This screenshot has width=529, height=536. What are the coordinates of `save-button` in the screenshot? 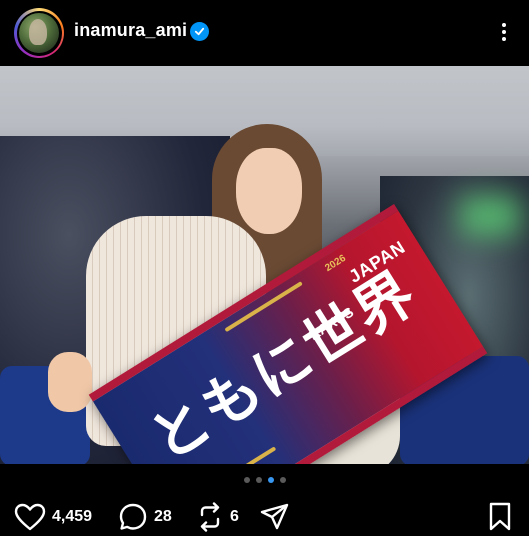 It's located at (500, 517).